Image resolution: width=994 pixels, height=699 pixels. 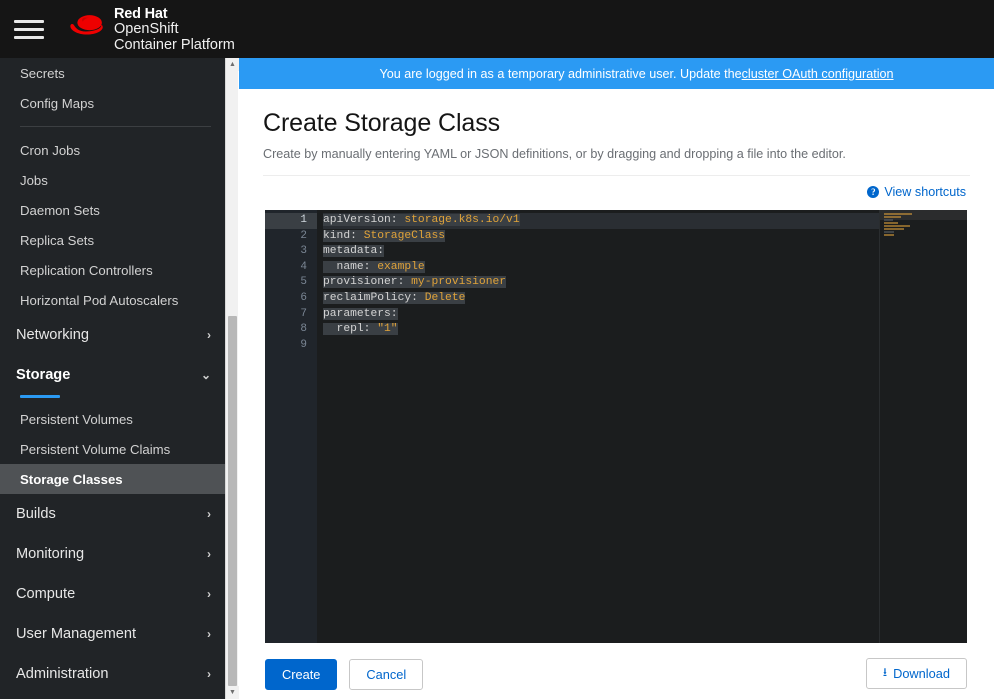 What do you see at coordinates (360, 313) in the screenshot?
I see `editor-code-line: parameters:` at bounding box center [360, 313].